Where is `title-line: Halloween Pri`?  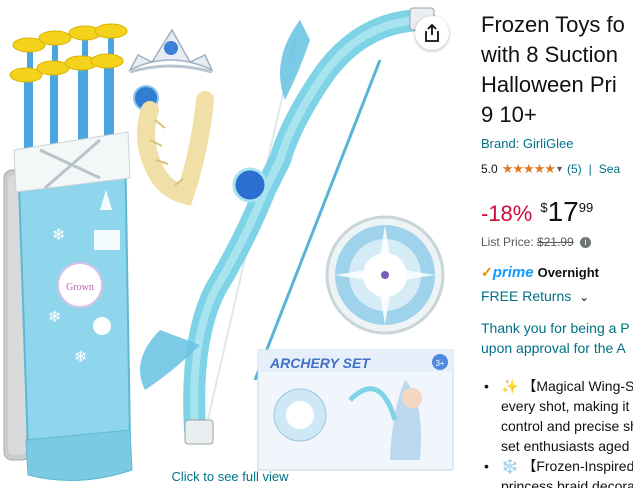 title-line: Halloween Pri is located at coordinates (549, 84).